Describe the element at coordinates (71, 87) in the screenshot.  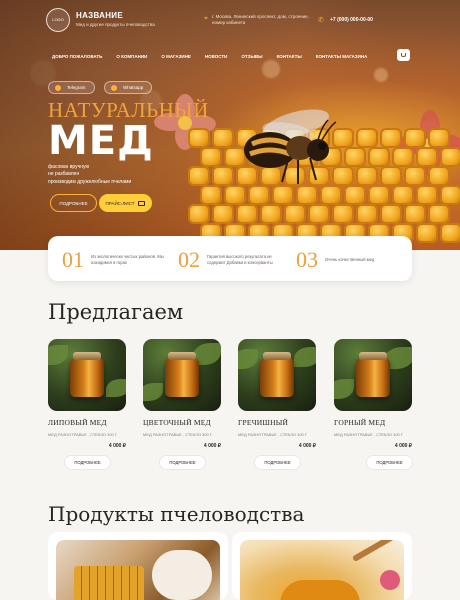
I see `telegram-button: Telegram` at that location.